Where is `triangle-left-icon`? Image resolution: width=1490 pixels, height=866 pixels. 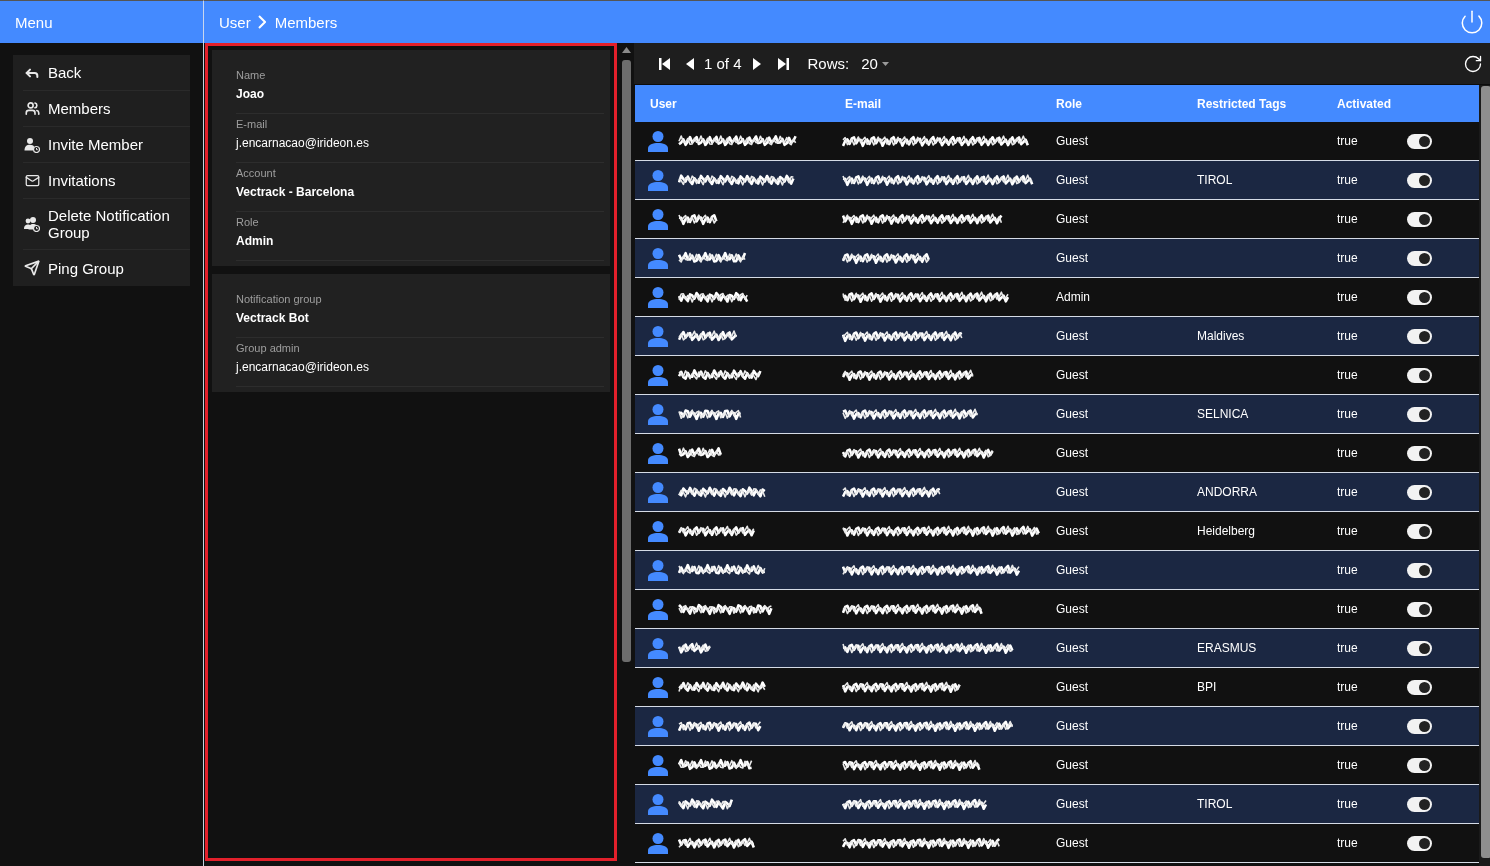
triangle-left-icon is located at coordinates (690, 63).